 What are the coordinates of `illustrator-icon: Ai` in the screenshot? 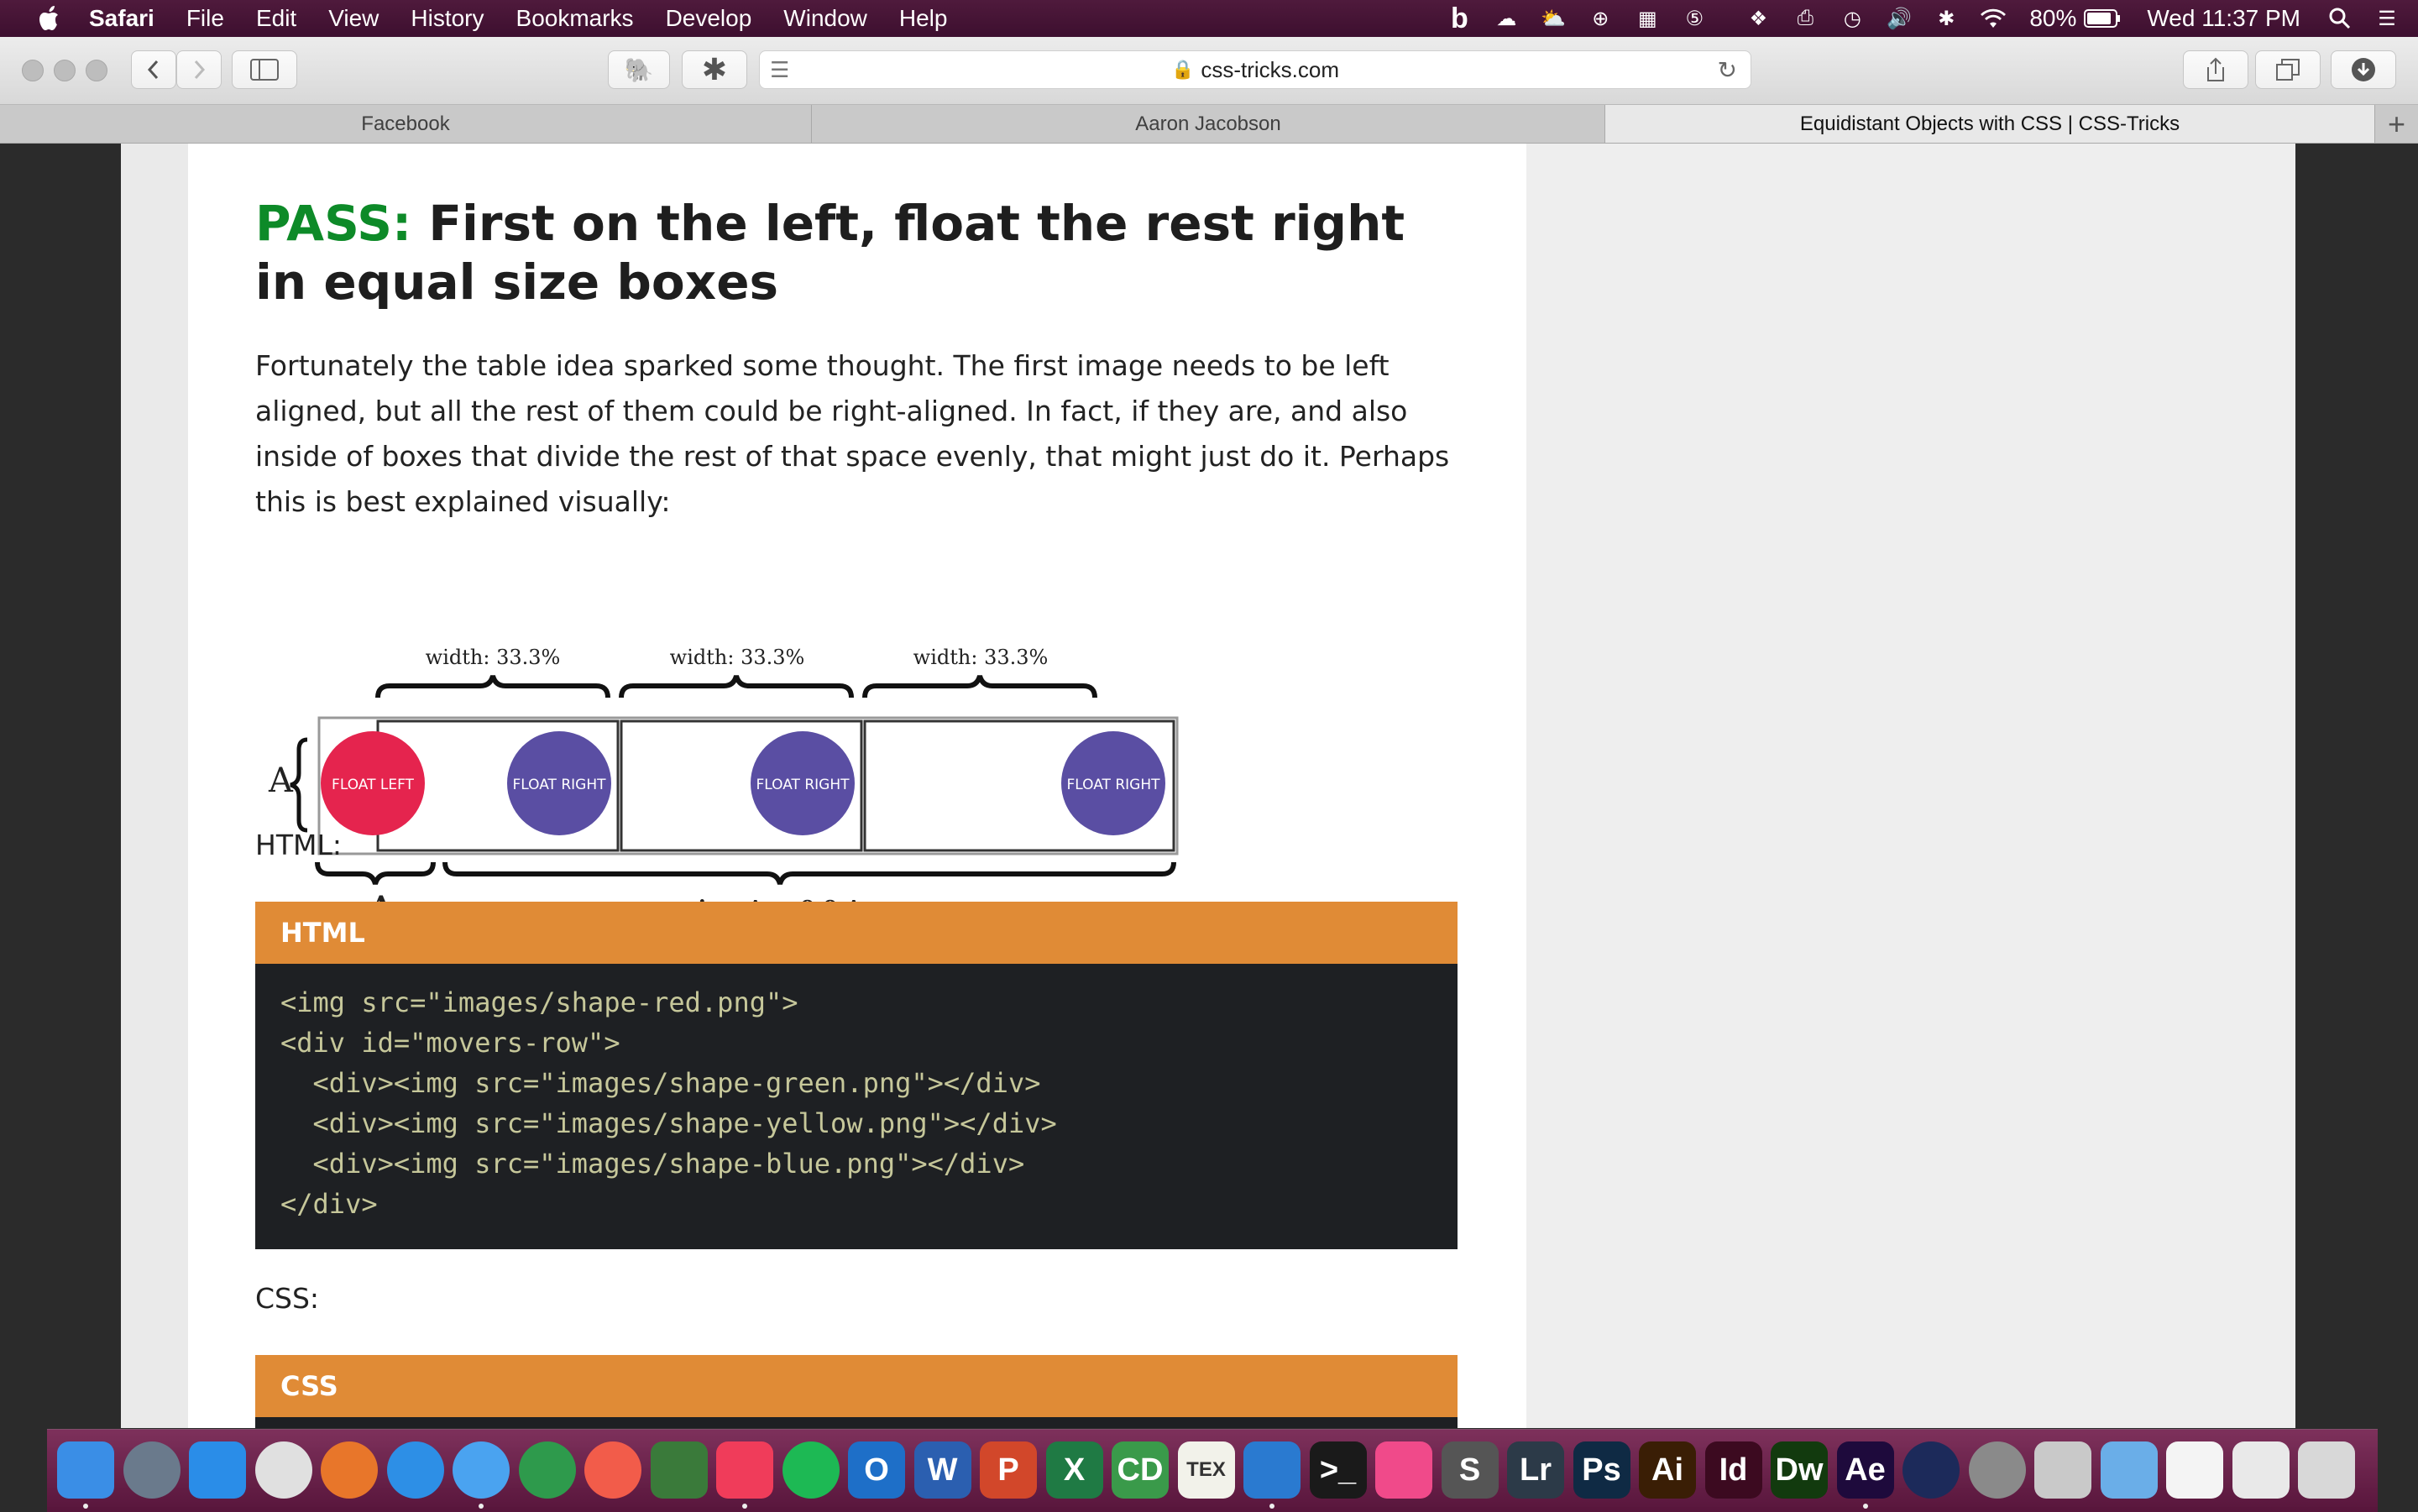 It's located at (1667, 1470).